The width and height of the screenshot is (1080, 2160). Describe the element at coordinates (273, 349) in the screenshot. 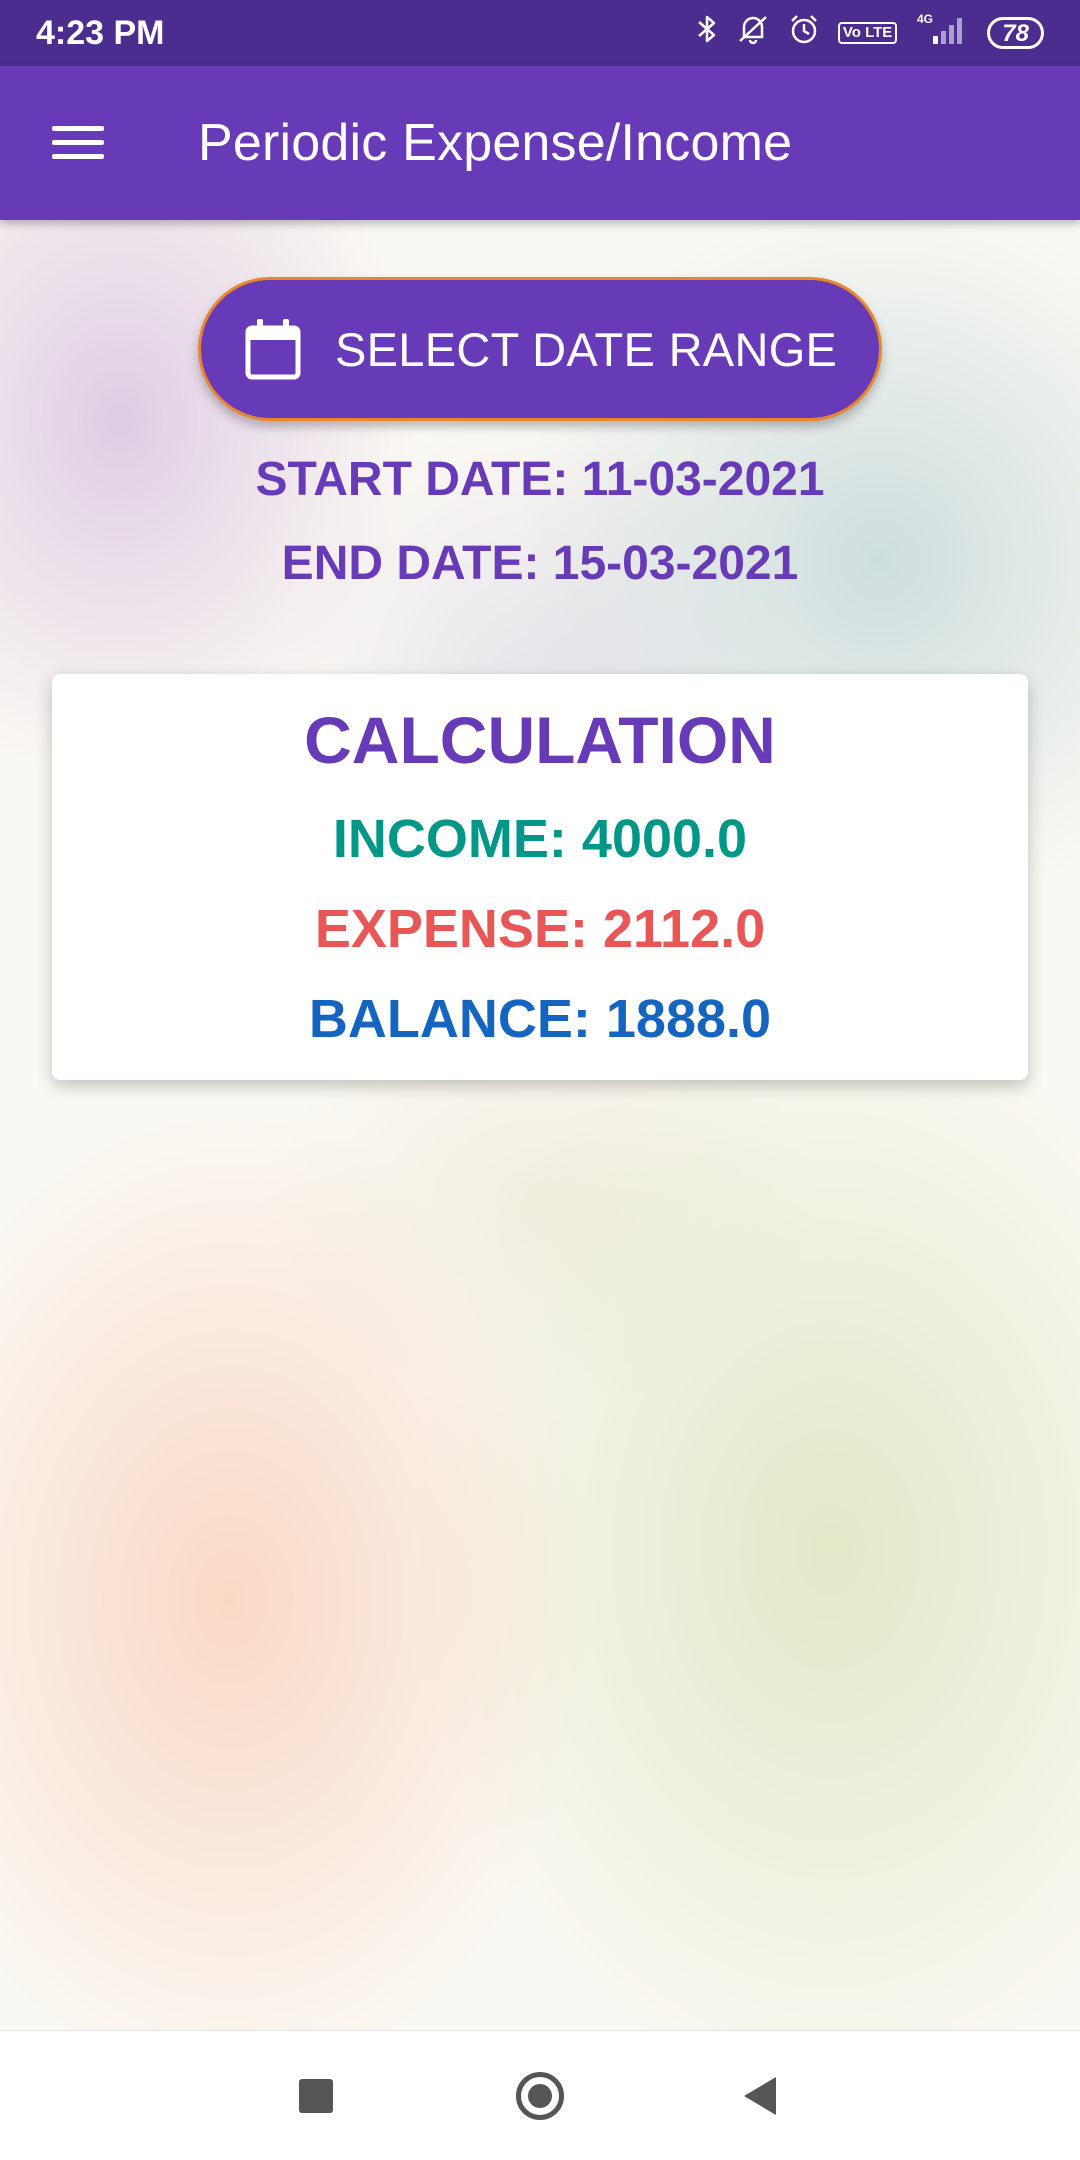

I see `calendar-icon` at that location.